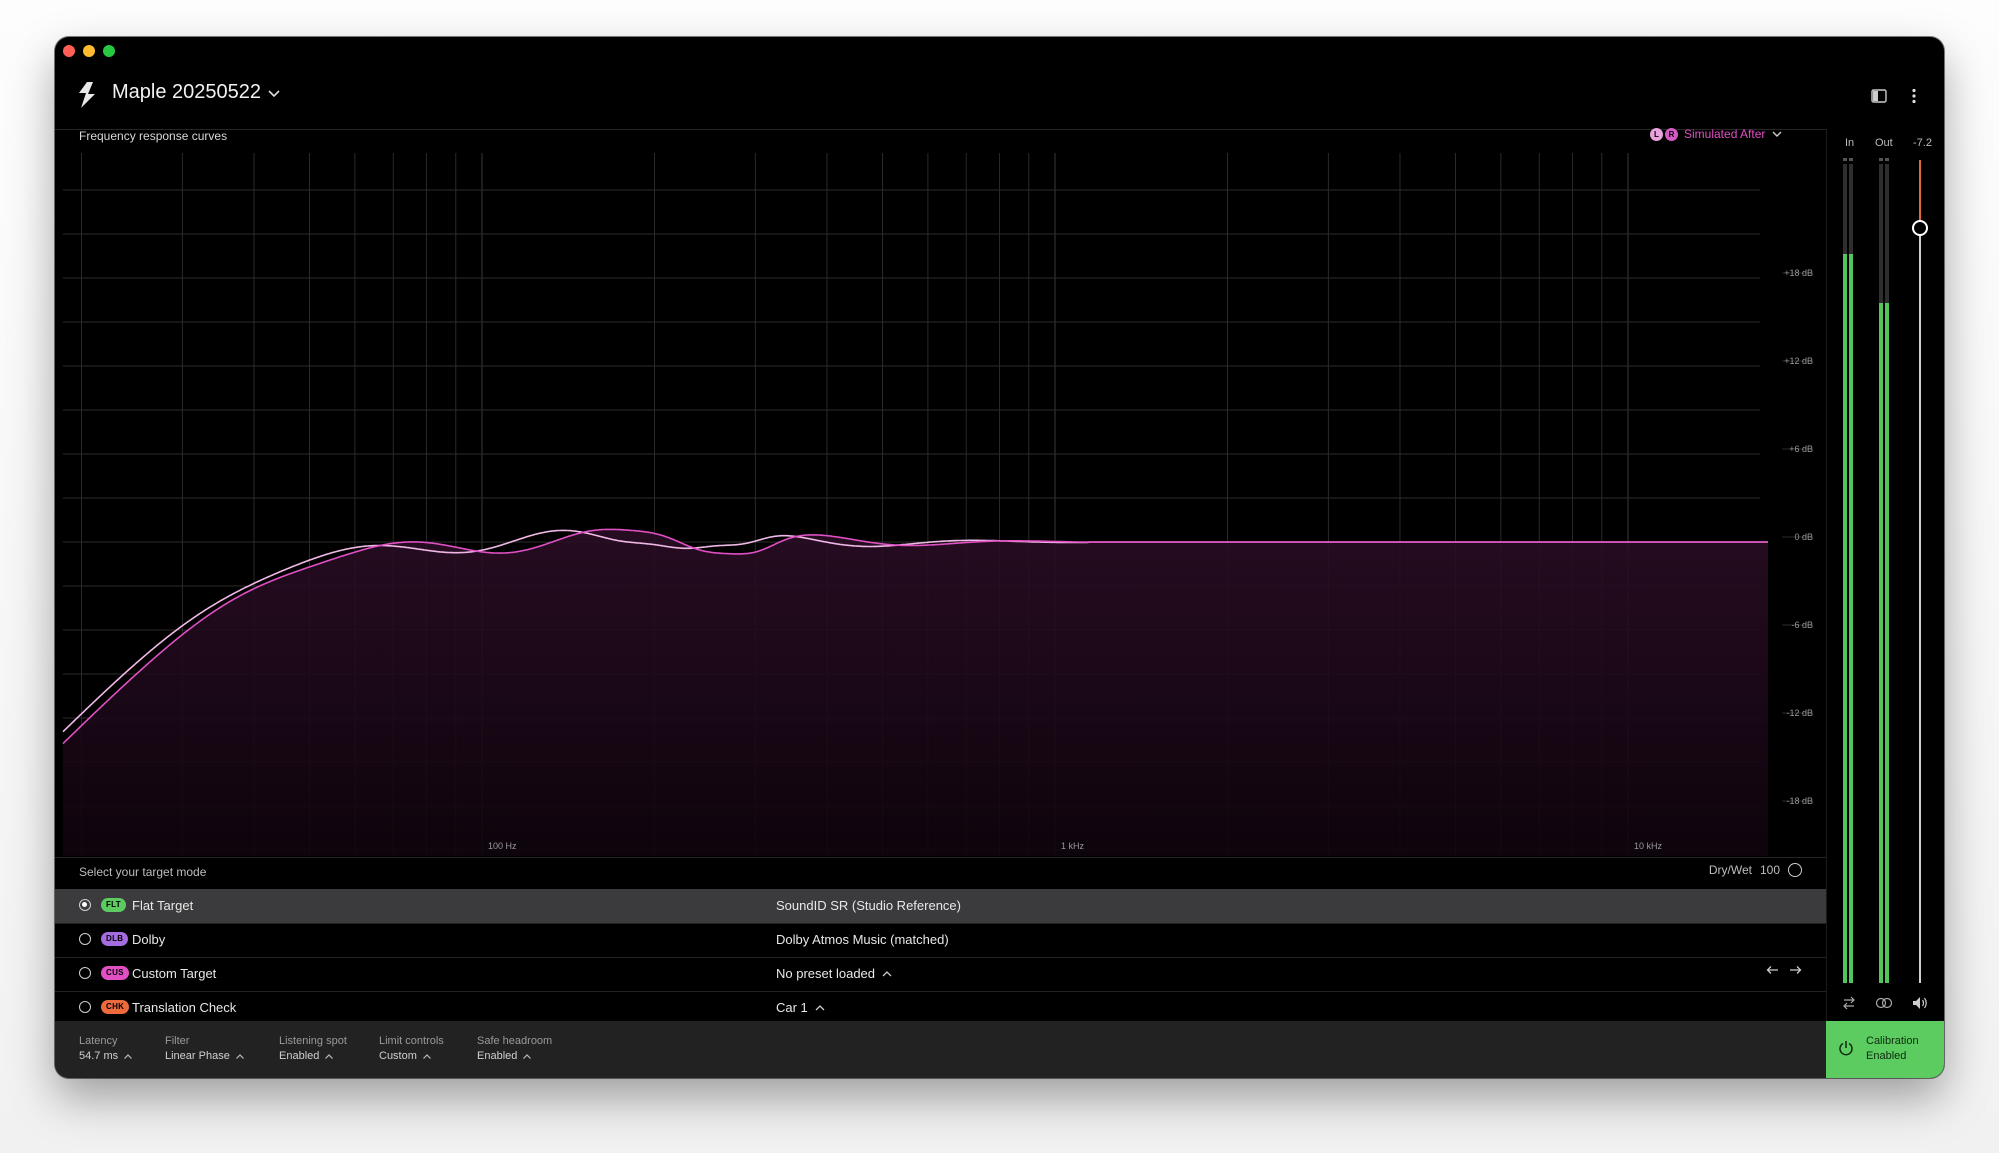  I want to click on radio-dolby, so click(85, 939).